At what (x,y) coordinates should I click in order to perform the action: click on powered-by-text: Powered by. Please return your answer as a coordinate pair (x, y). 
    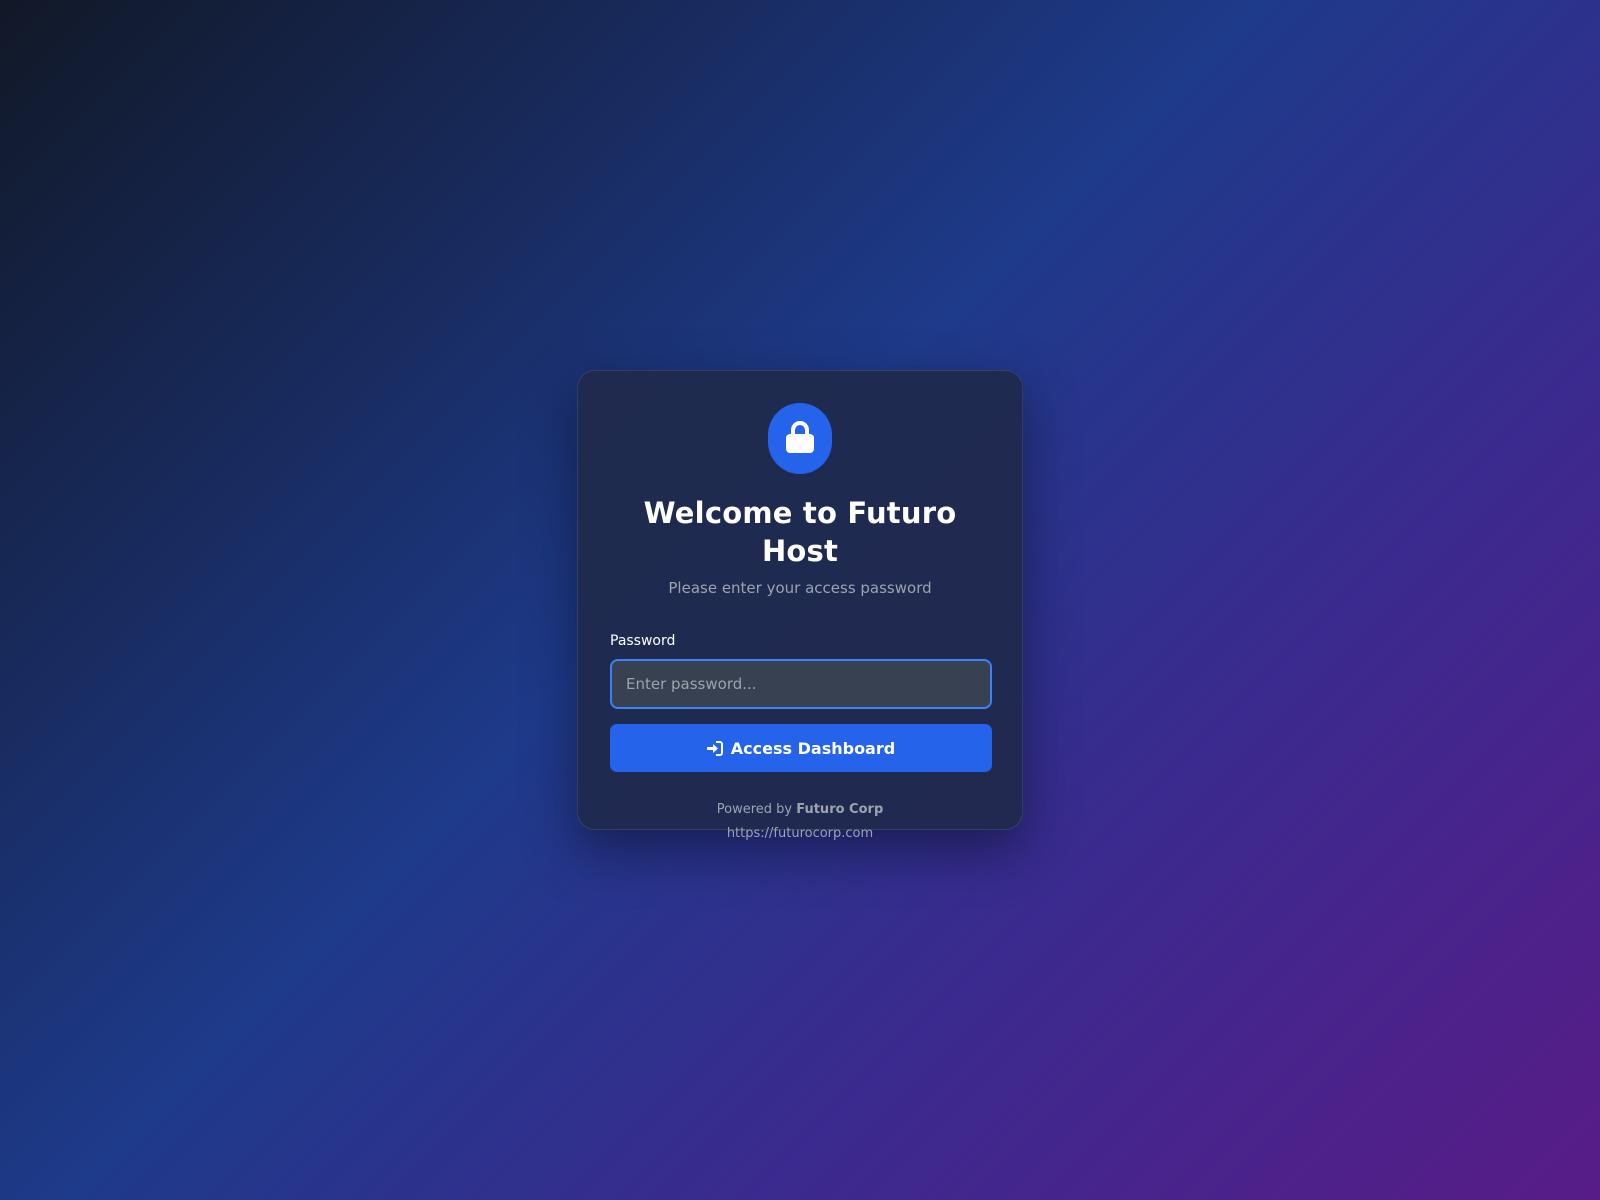
    Looking at the image, I should click on (754, 809).